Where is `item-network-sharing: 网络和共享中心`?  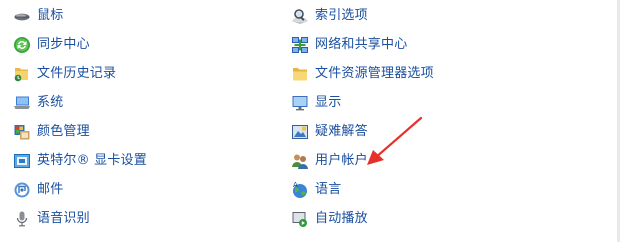 item-network-sharing: 网络和共享中心 is located at coordinates (349, 45).